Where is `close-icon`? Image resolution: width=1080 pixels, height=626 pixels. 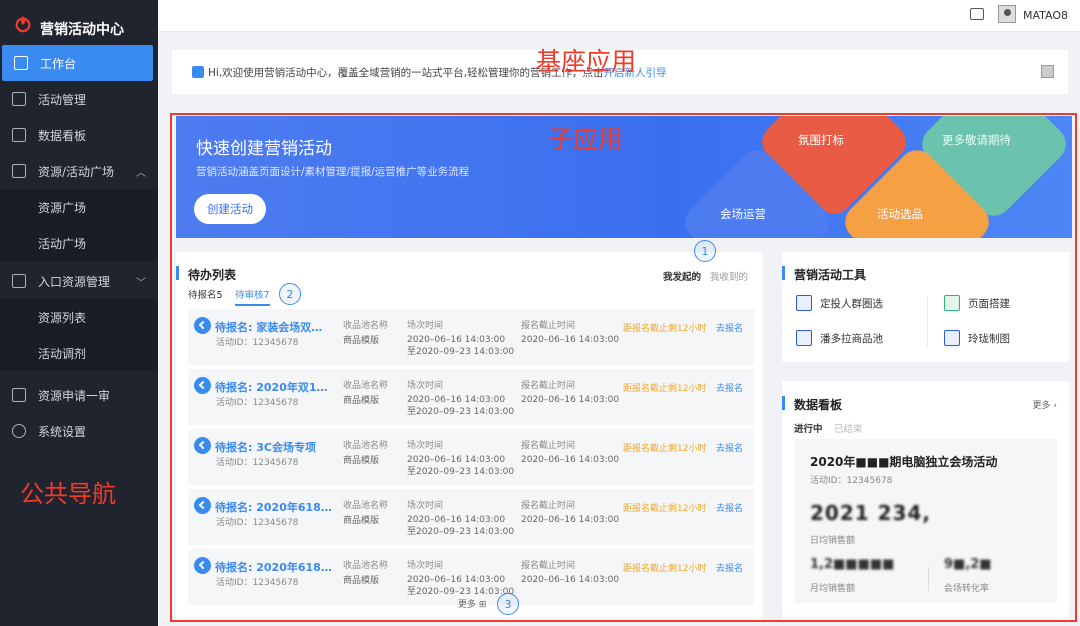
close-icon is located at coordinates (1047, 71).